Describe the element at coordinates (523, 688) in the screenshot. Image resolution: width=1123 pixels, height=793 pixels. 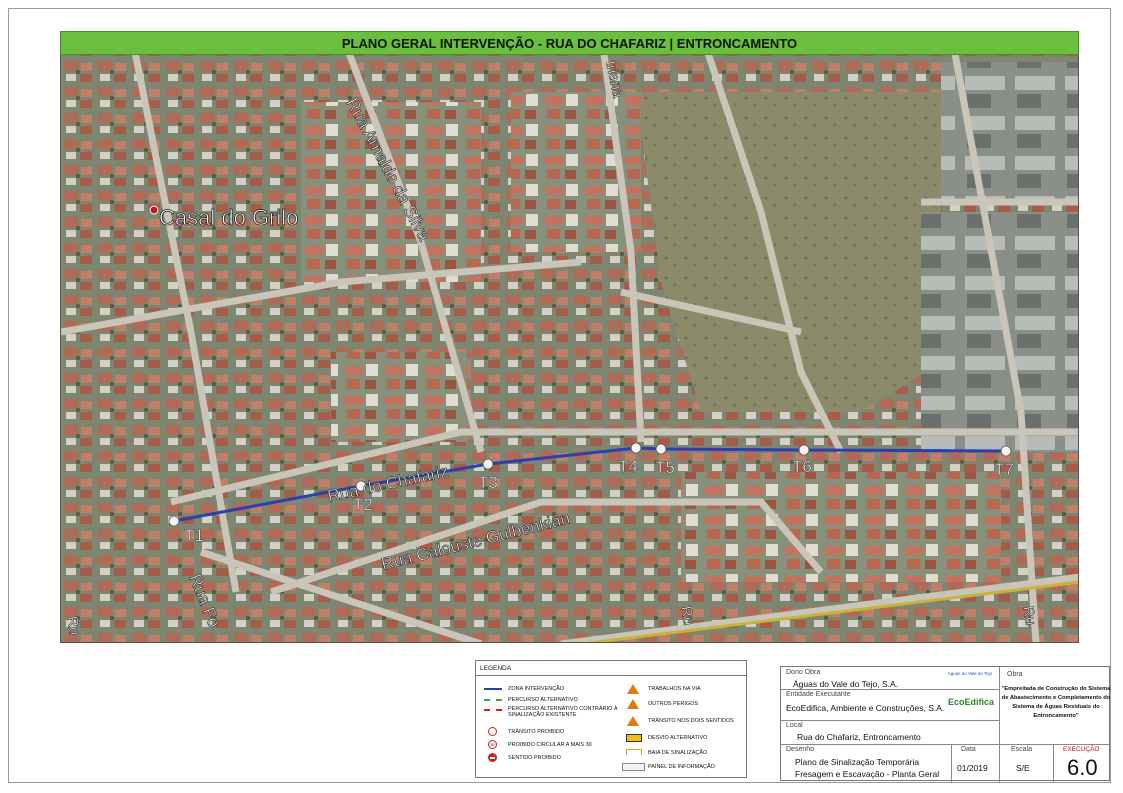
I see `legend-item-zona: ZONA INTERVENÇÃO` at that location.